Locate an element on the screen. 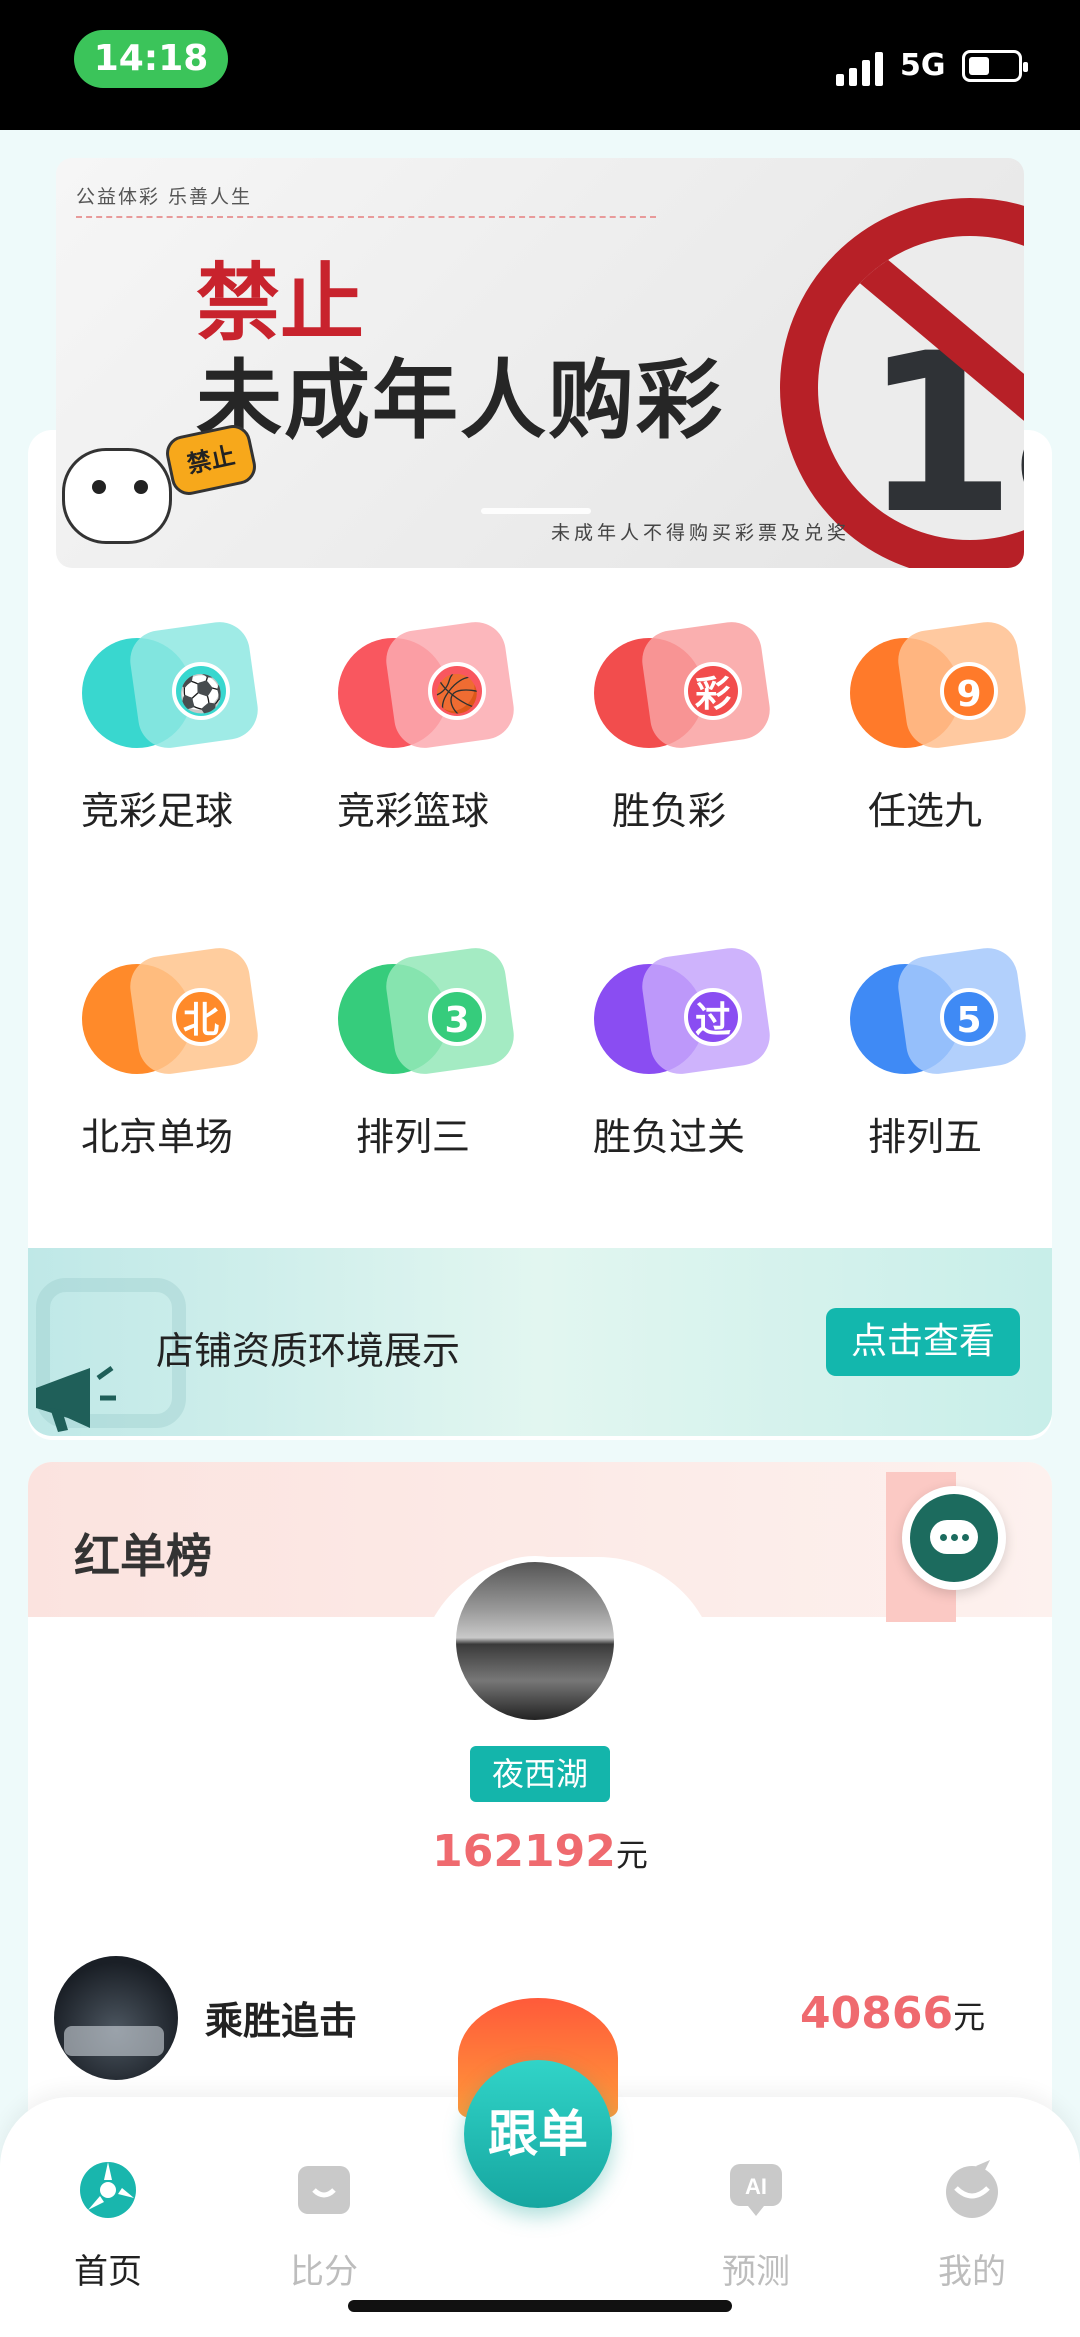  list-item-amount: 40866元 is located at coordinates (892, 2013).